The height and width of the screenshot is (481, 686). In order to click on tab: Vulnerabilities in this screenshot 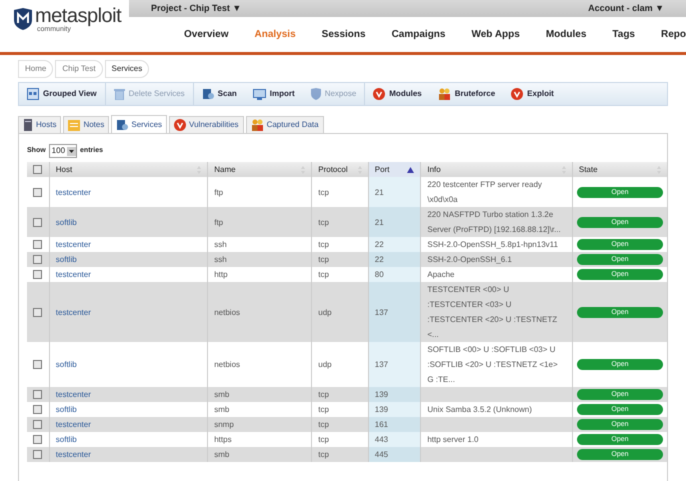, I will do `click(206, 124)`.